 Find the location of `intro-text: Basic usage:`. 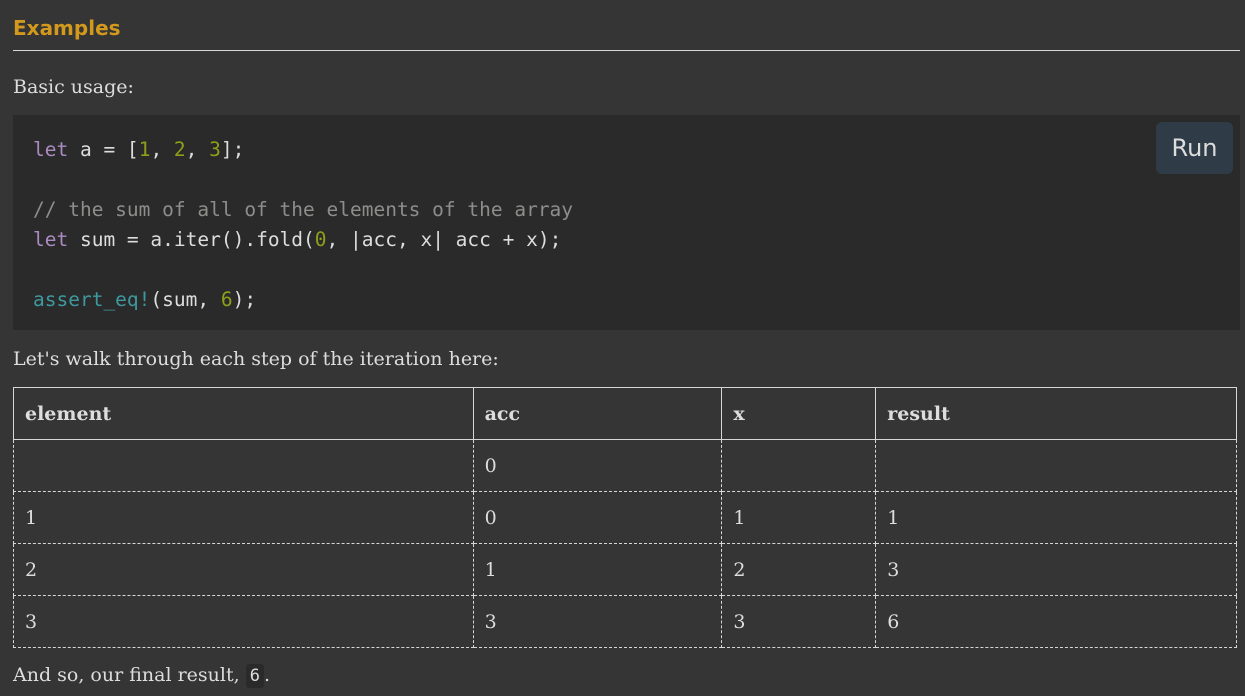

intro-text: Basic usage: is located at coordinates (73, 87).